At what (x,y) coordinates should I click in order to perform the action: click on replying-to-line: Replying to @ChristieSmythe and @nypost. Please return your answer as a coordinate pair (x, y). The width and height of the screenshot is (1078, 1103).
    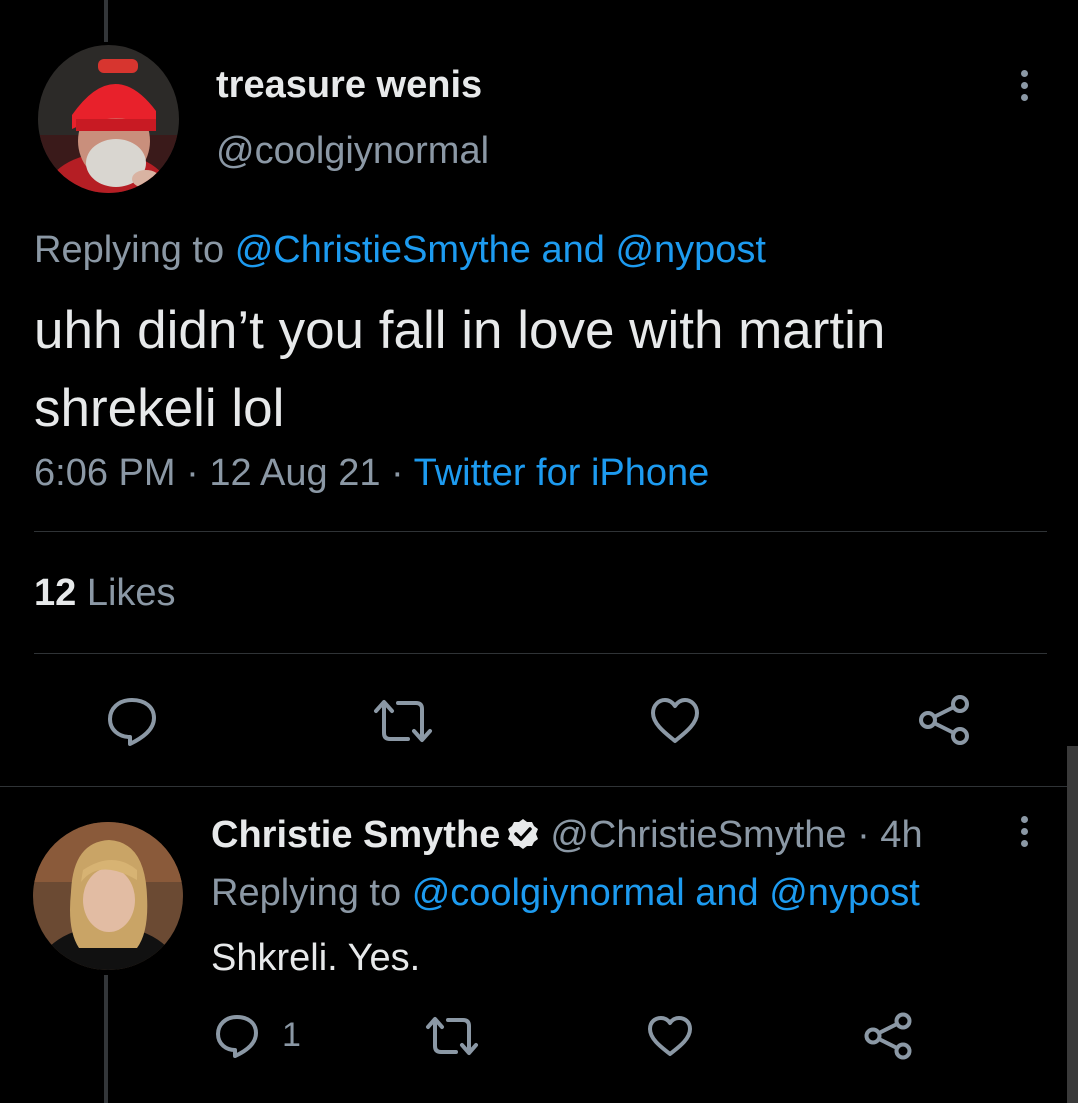
    Looking at the image, I should click on (400, 250).